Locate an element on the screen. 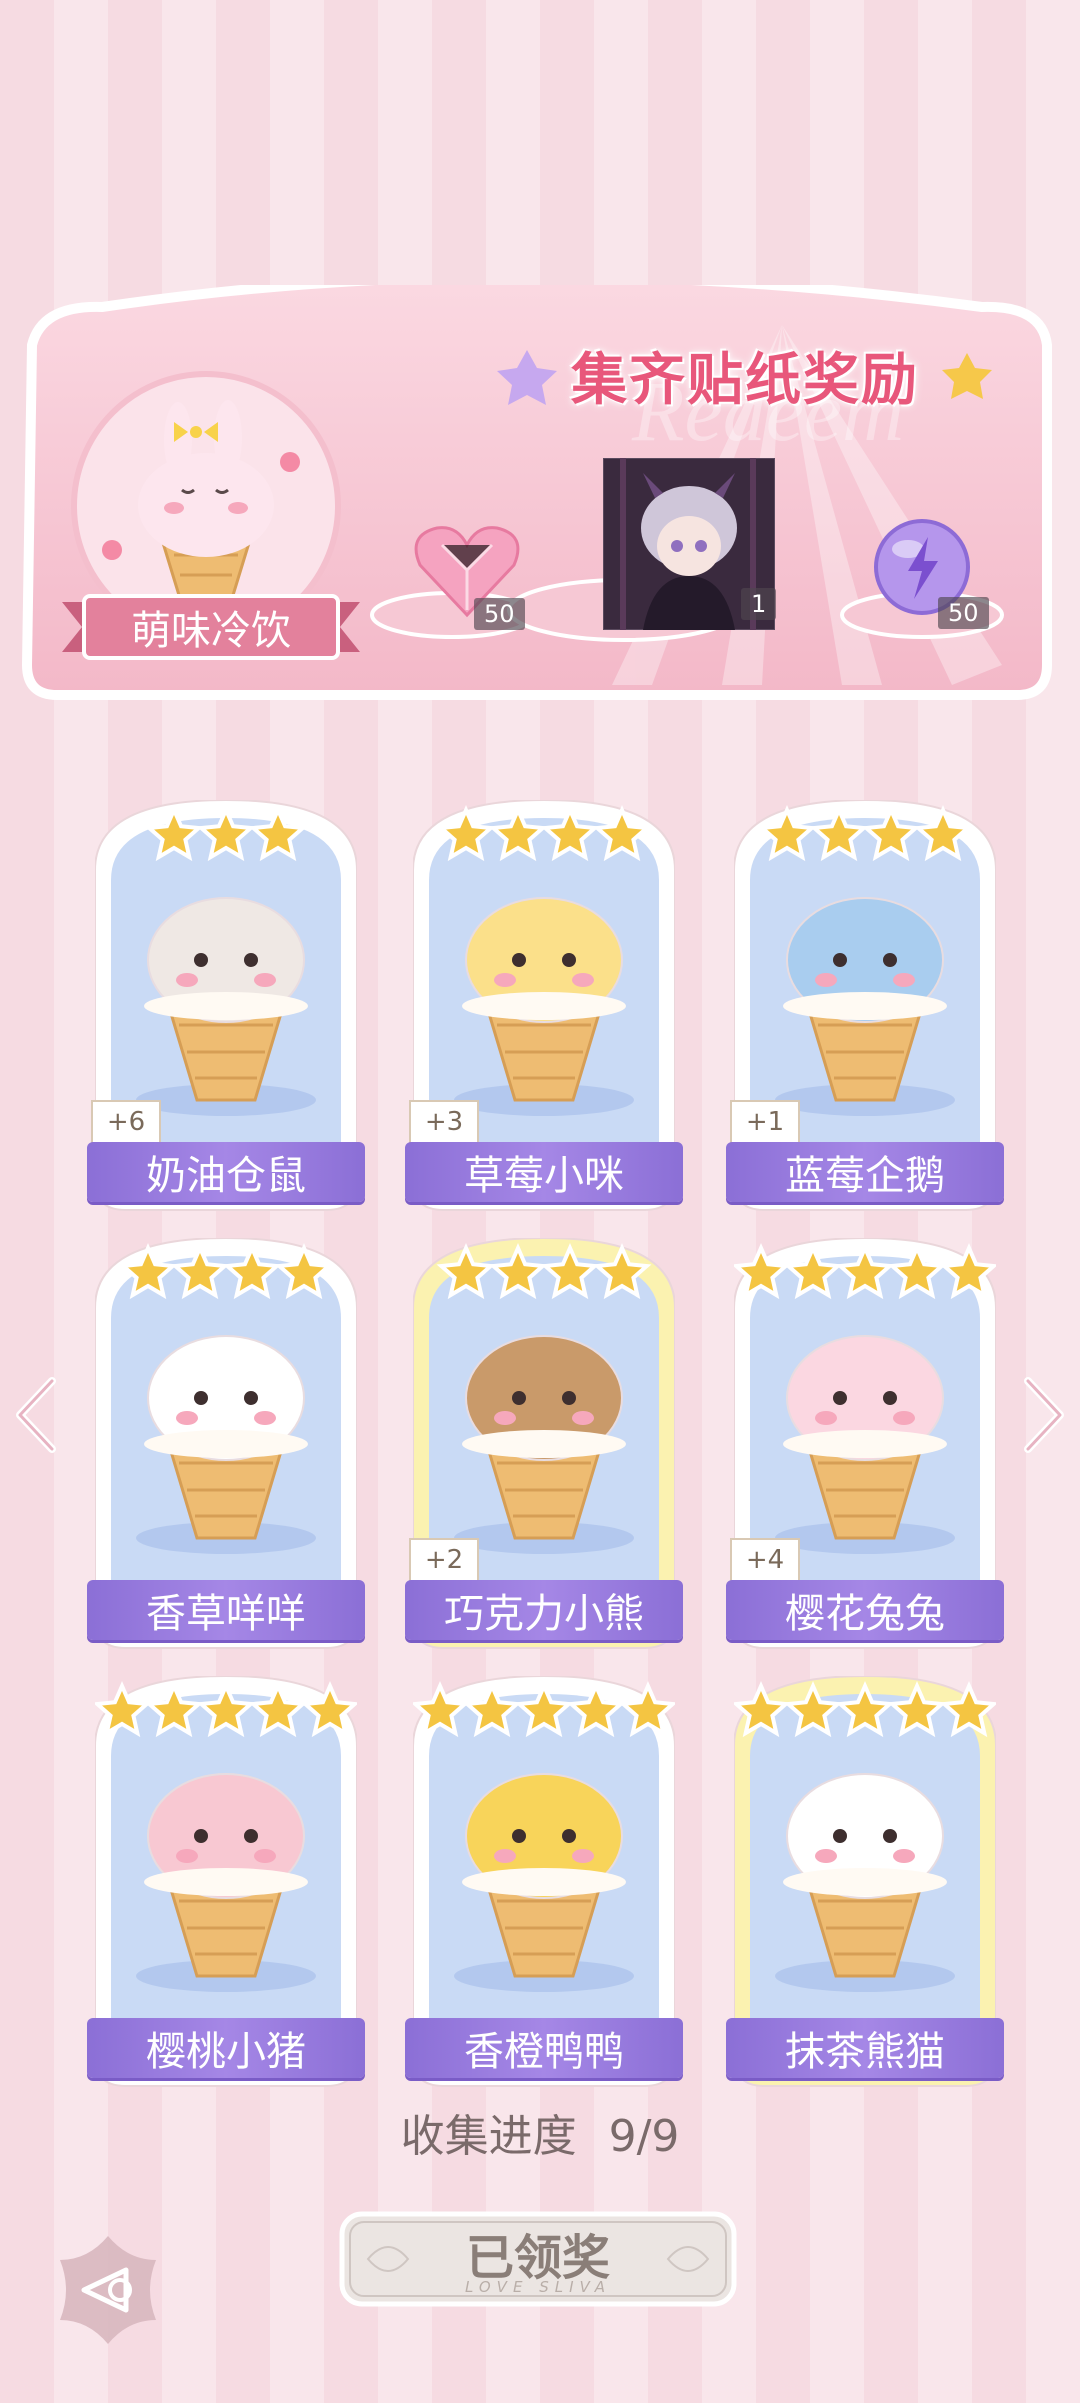  sticker-card: +3 草莓小咪 is located at coordinates (544, 1010).